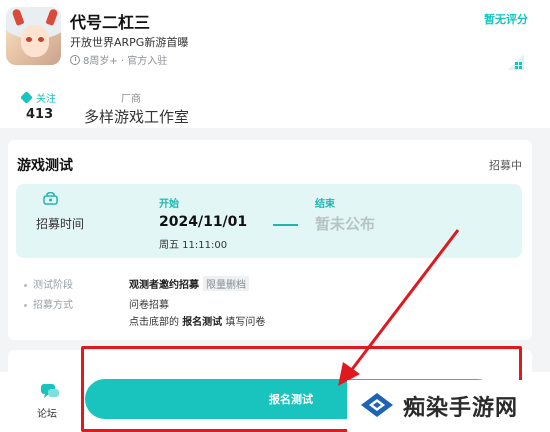 Image resolution: width=550 pixels, height=432 pixels. I want to click on maker-label: 厂商, so click(131, 99).